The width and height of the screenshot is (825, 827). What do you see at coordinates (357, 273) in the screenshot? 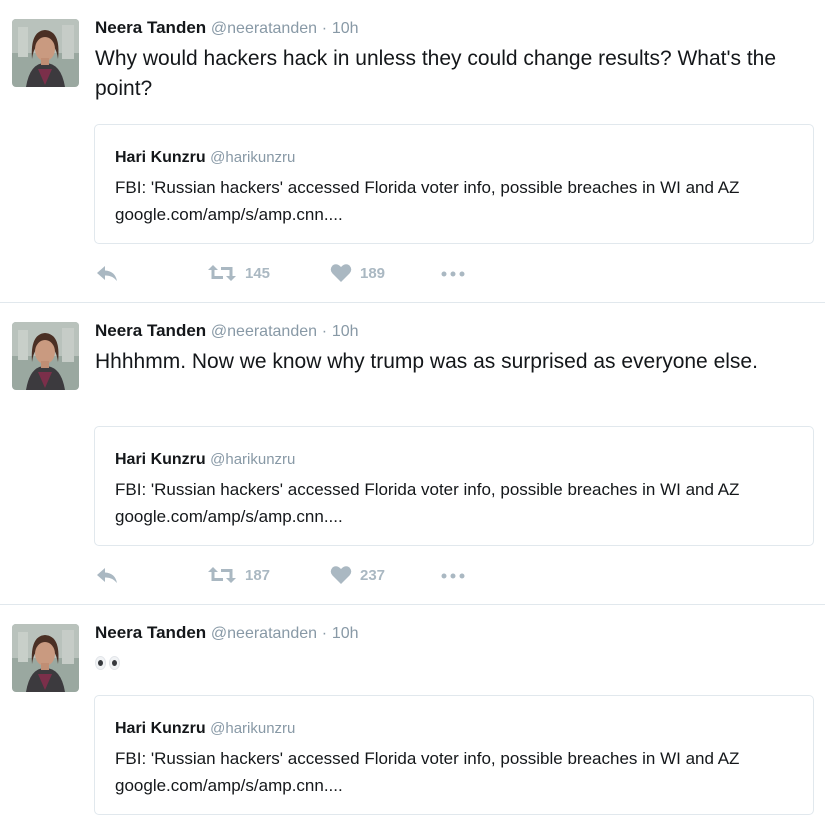
I see `like-button: 189` at bounding box center [357, 273].